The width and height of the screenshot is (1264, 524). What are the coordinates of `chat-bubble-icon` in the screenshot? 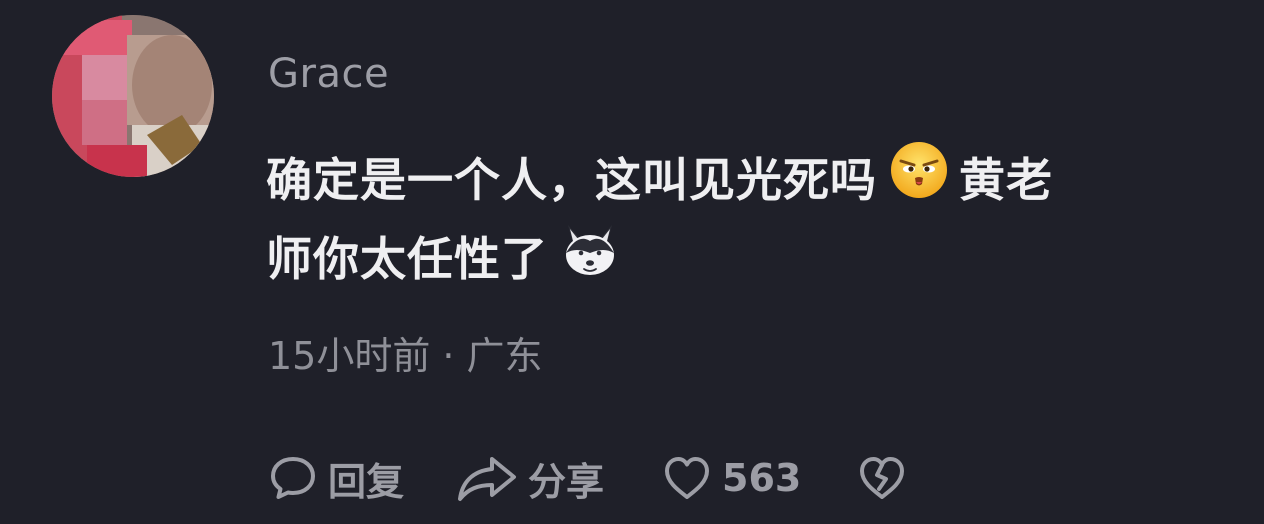 It's located at (293, 478).